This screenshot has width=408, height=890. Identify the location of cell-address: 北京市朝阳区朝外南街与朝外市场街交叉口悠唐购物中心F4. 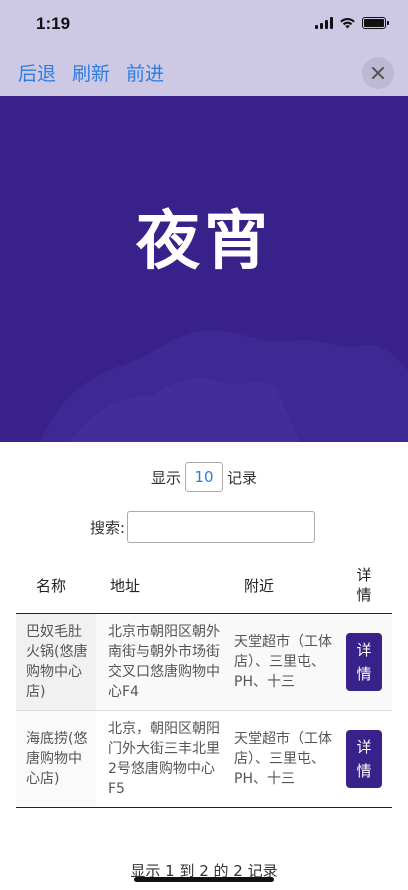
(161, 662).